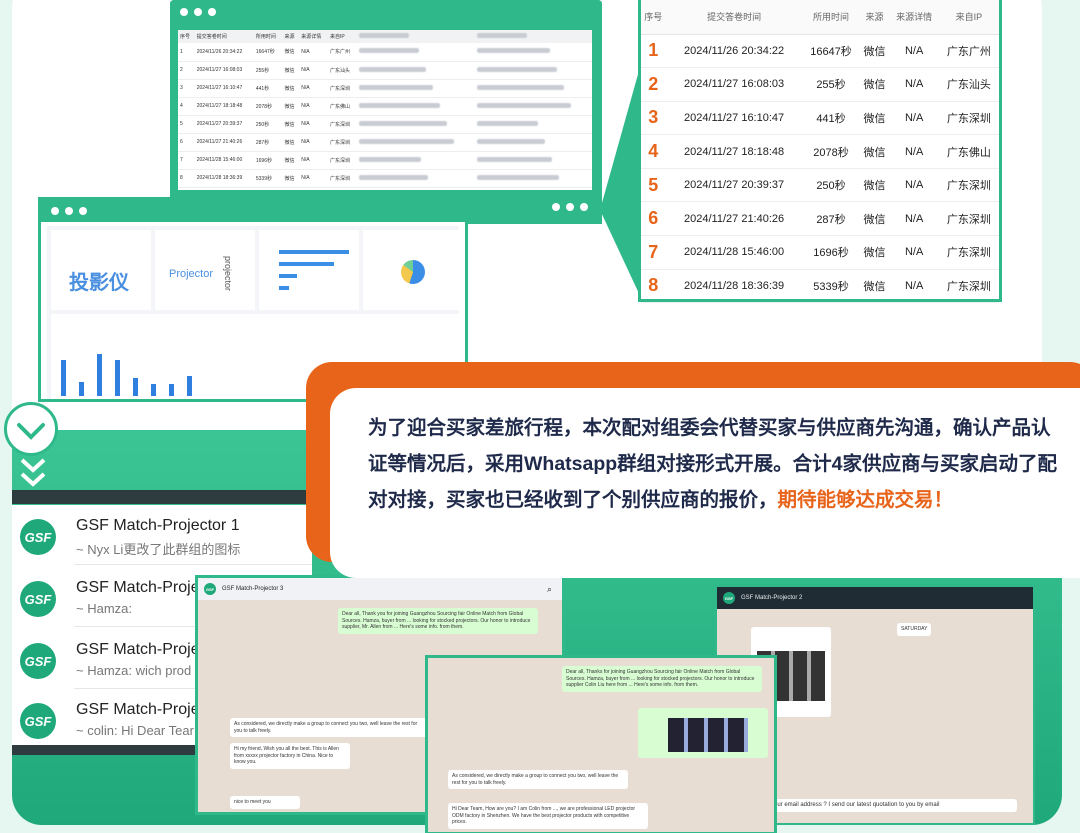 The width and height of the screenshot is (1080, 833). I want to click on mini-table-cell: 5, so click(186, 124).